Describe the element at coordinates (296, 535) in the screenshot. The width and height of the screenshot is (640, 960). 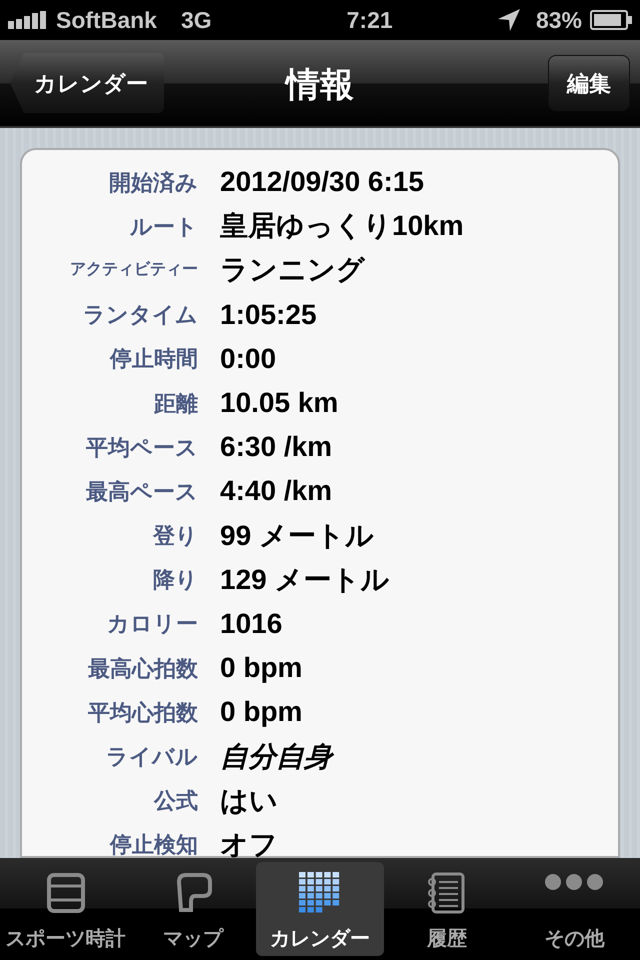
I see `field-value: 99 メートル` at that location.